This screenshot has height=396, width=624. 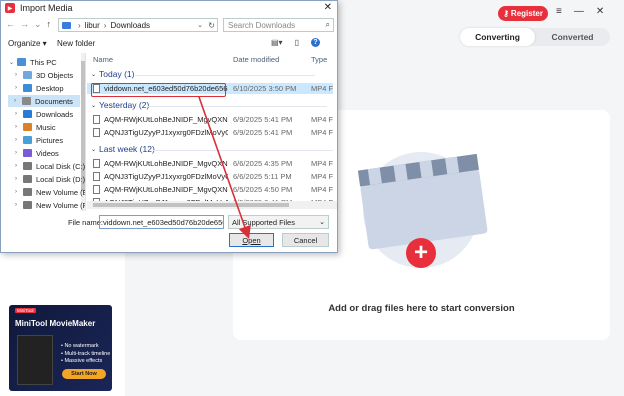 What do you see at coordinates (96, 132) in the screenshot?
I see `video-file-icon` at bounding box center [96, 132].